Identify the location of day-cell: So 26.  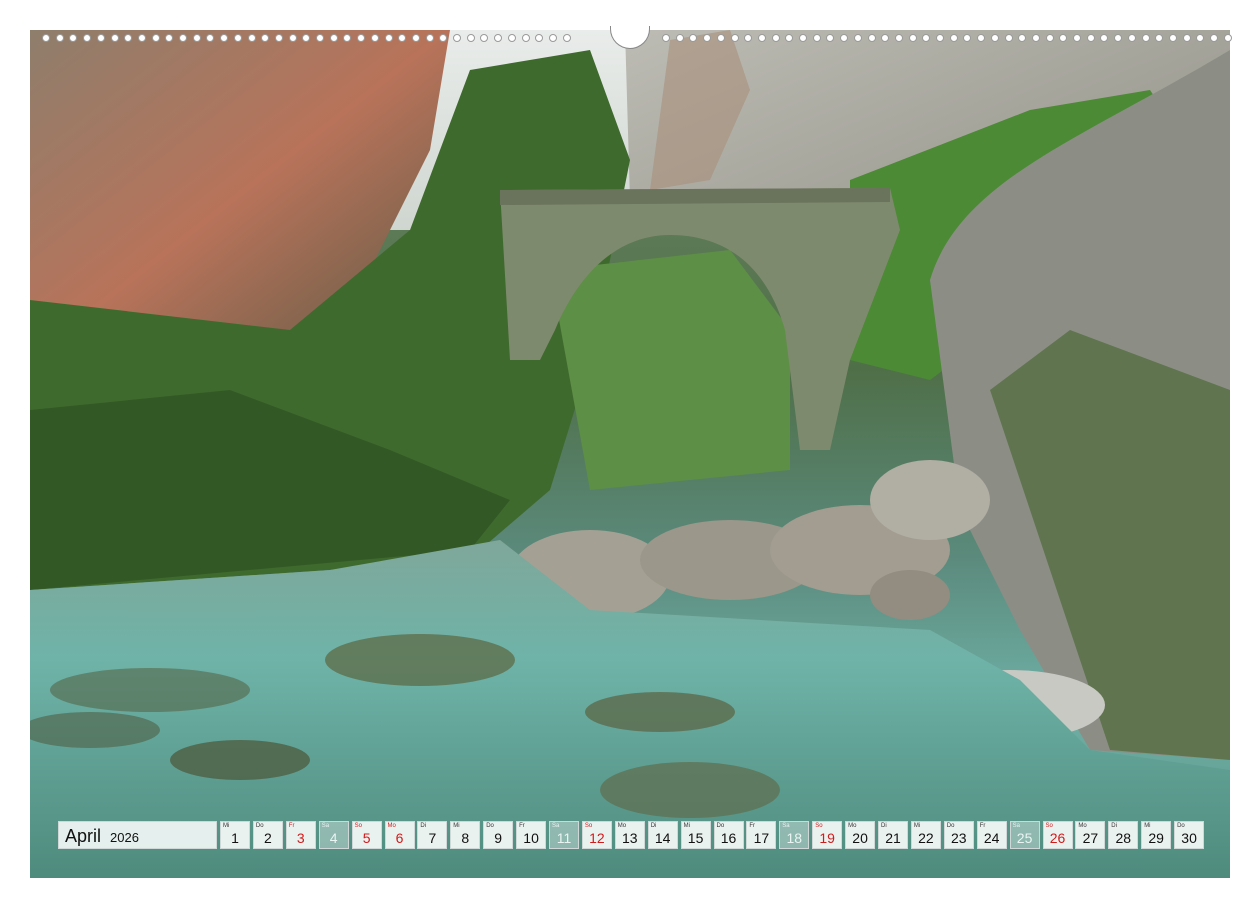
(1057, 835).